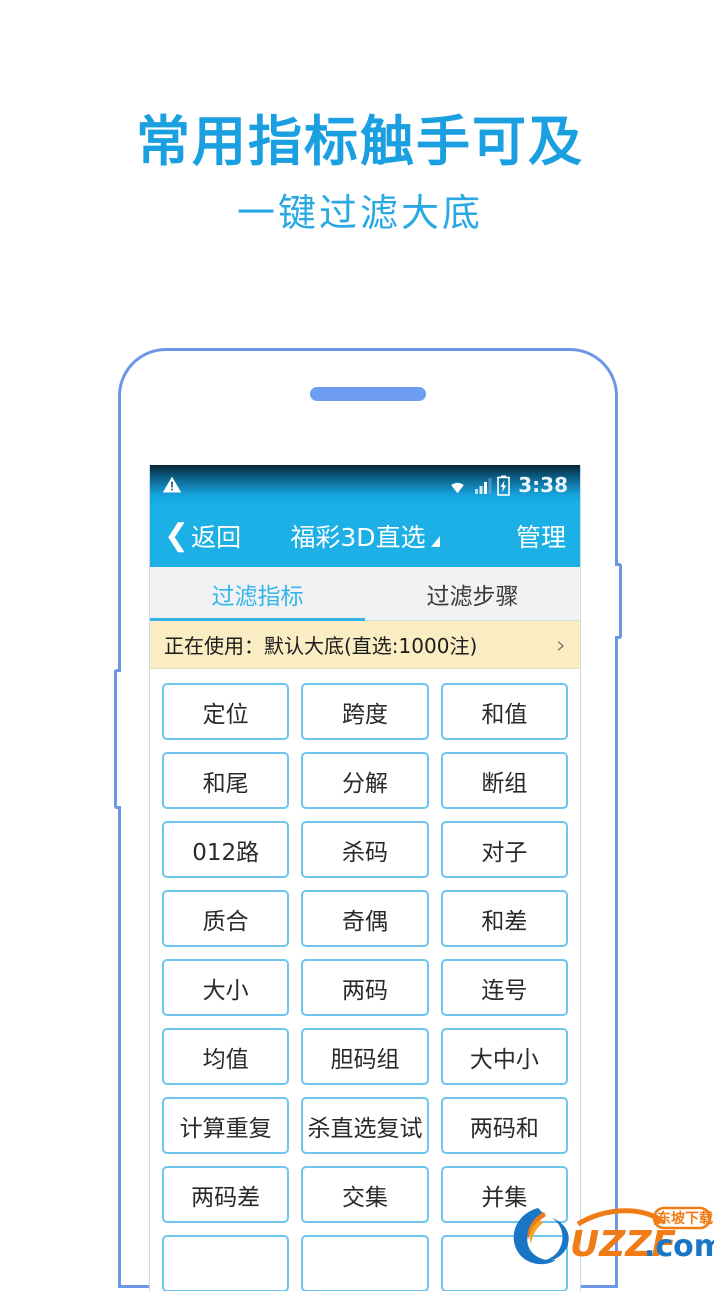 This screenshot has width=720, height=1291. Describe the element at coordinates (613, 1235) in the screenshot. I see `site-watermark: UZZF .com 东坡下载` at that location.